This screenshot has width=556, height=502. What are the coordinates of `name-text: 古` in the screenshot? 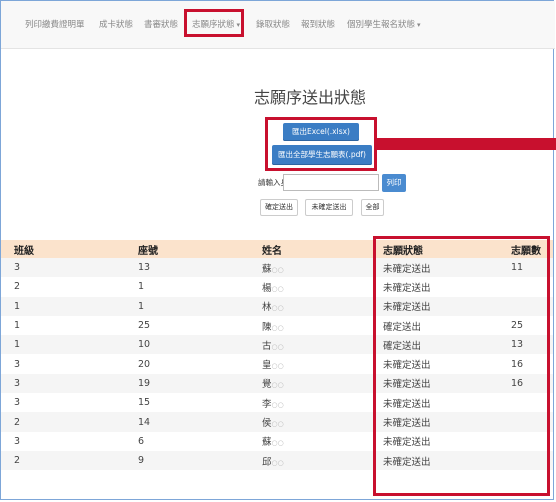 It's located at (267, 346).